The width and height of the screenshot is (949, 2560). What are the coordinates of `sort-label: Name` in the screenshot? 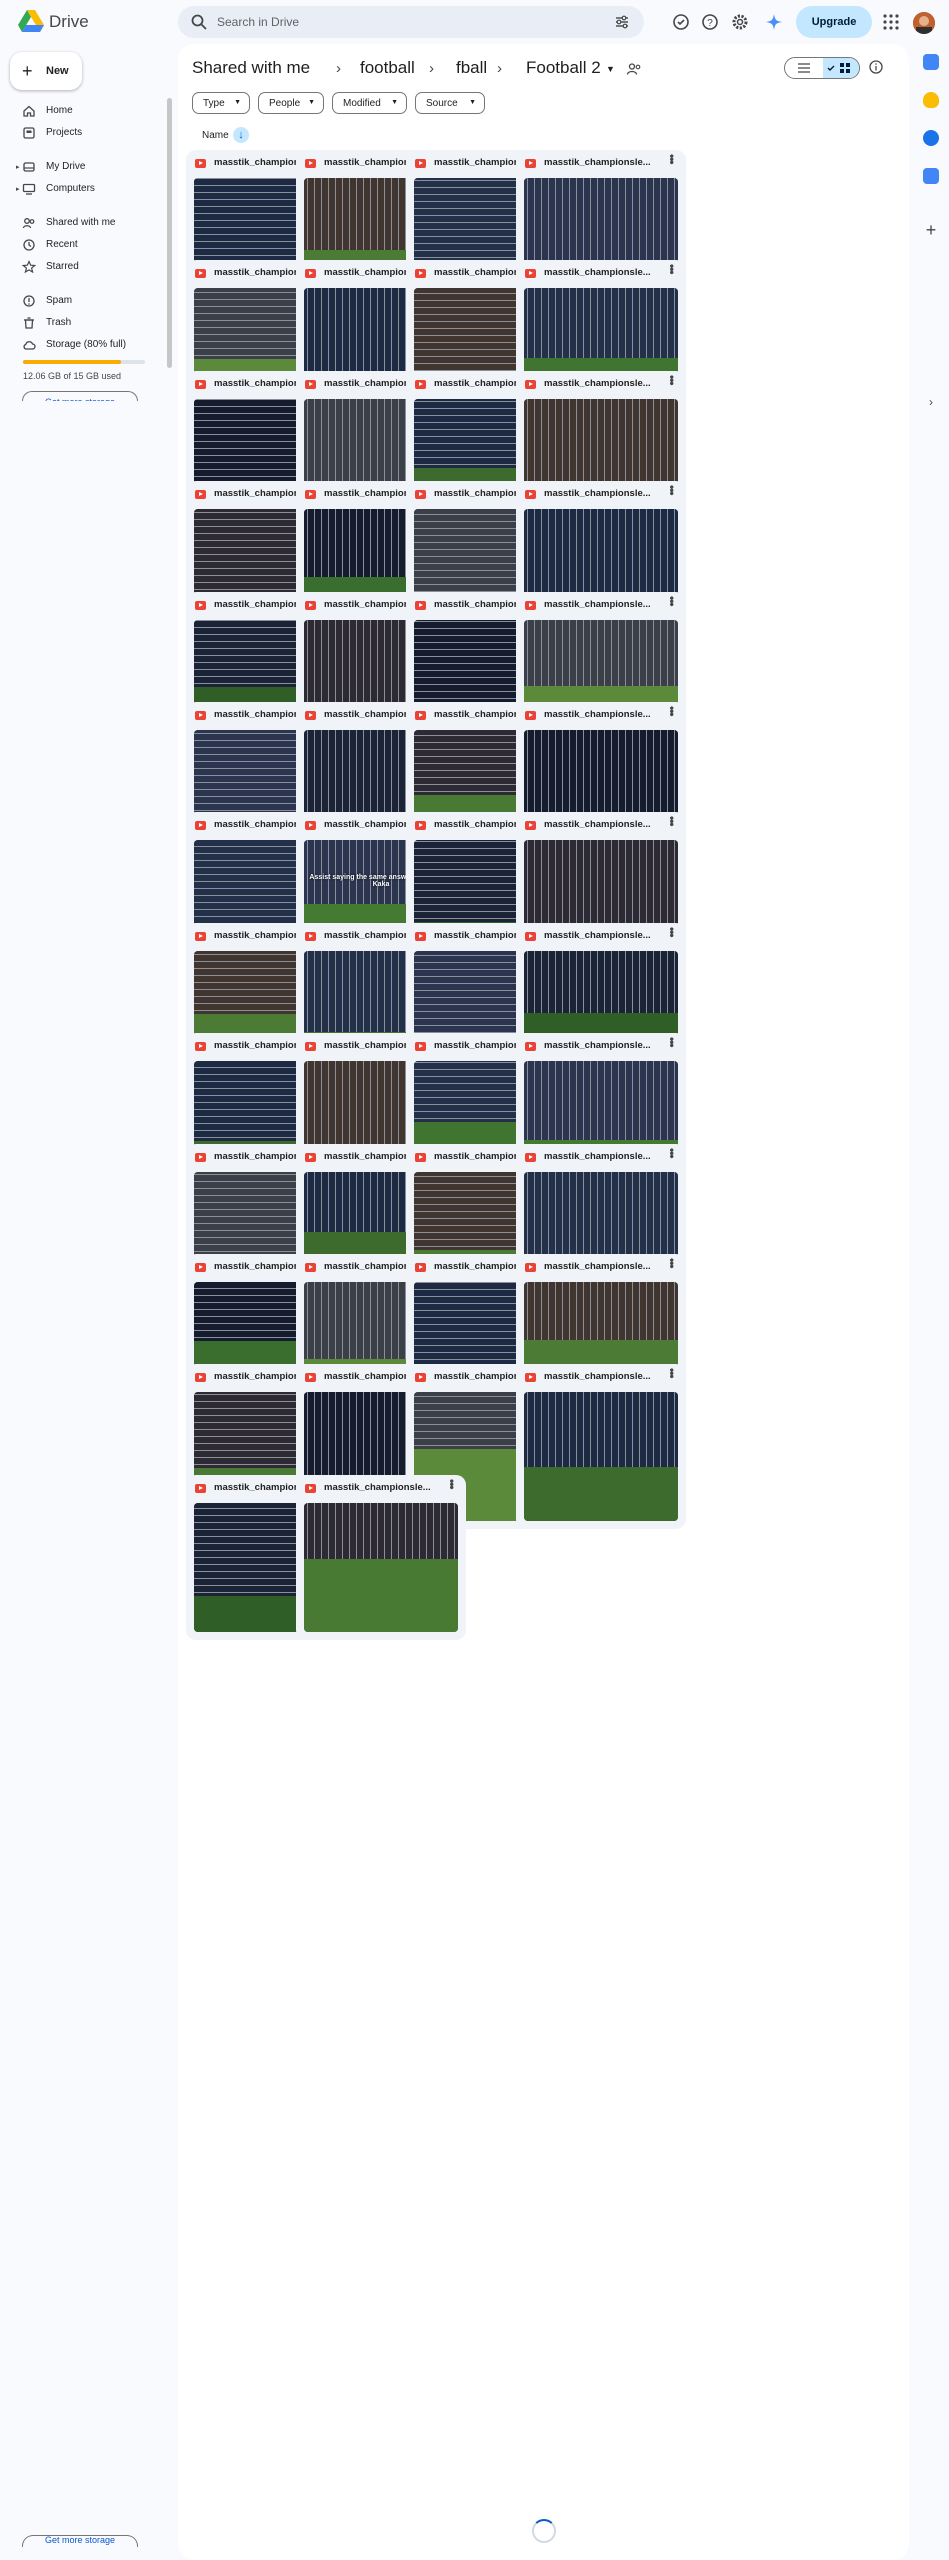 It's located at (215, 135).